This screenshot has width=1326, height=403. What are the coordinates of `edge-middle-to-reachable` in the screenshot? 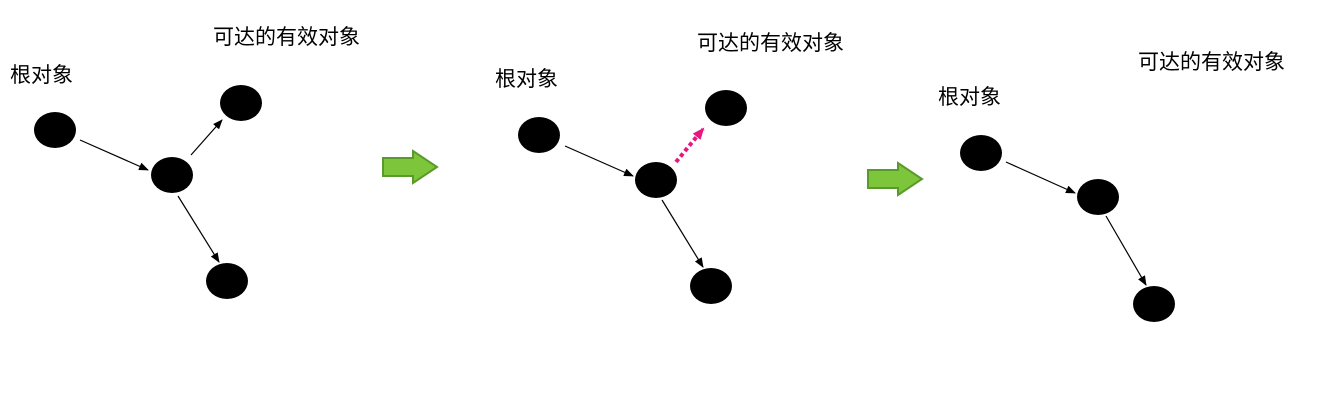 It's located at (206, 137).